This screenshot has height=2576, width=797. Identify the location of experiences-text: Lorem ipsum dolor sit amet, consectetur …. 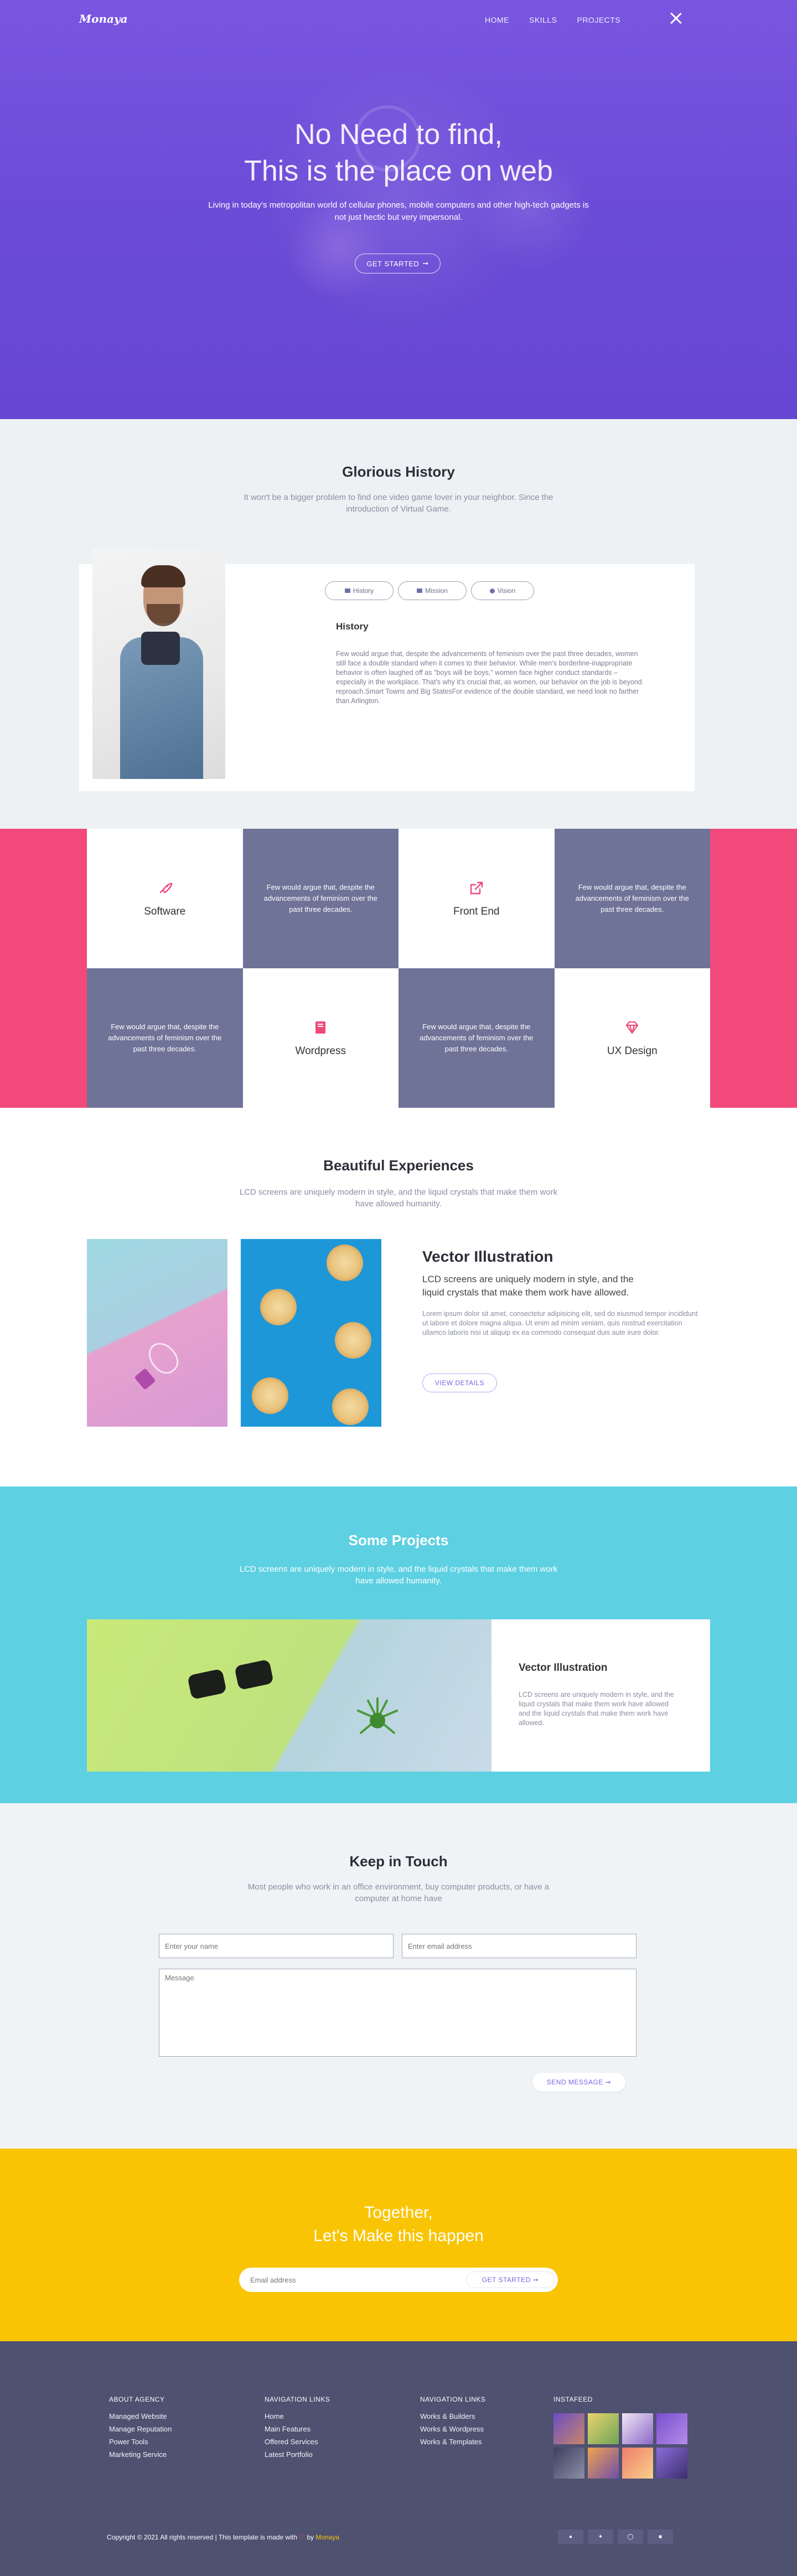
(560, 1323).